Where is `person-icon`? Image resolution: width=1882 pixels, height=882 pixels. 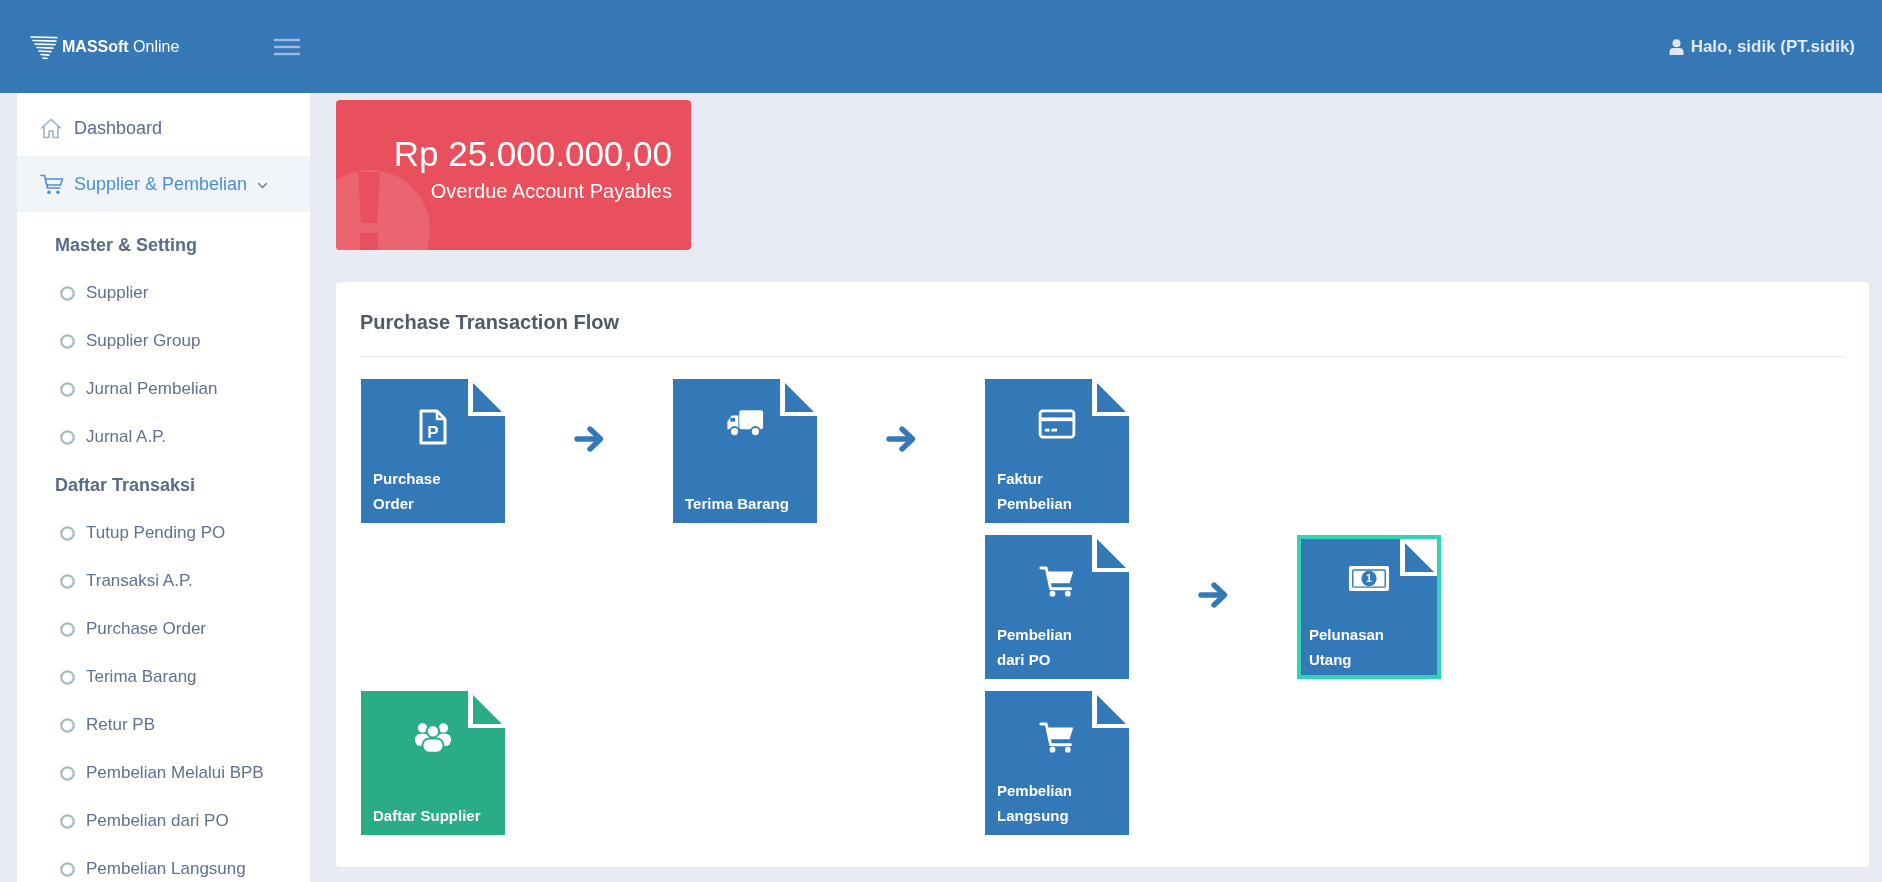 person-icon is located at coordinates (1676, 46).